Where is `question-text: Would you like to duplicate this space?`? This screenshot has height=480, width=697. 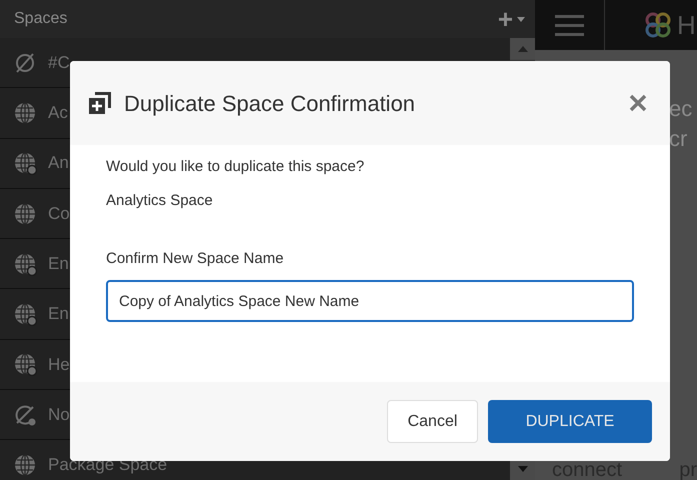
question-text: Would you like to duplicate this space? is located at coordinates (236, 167).